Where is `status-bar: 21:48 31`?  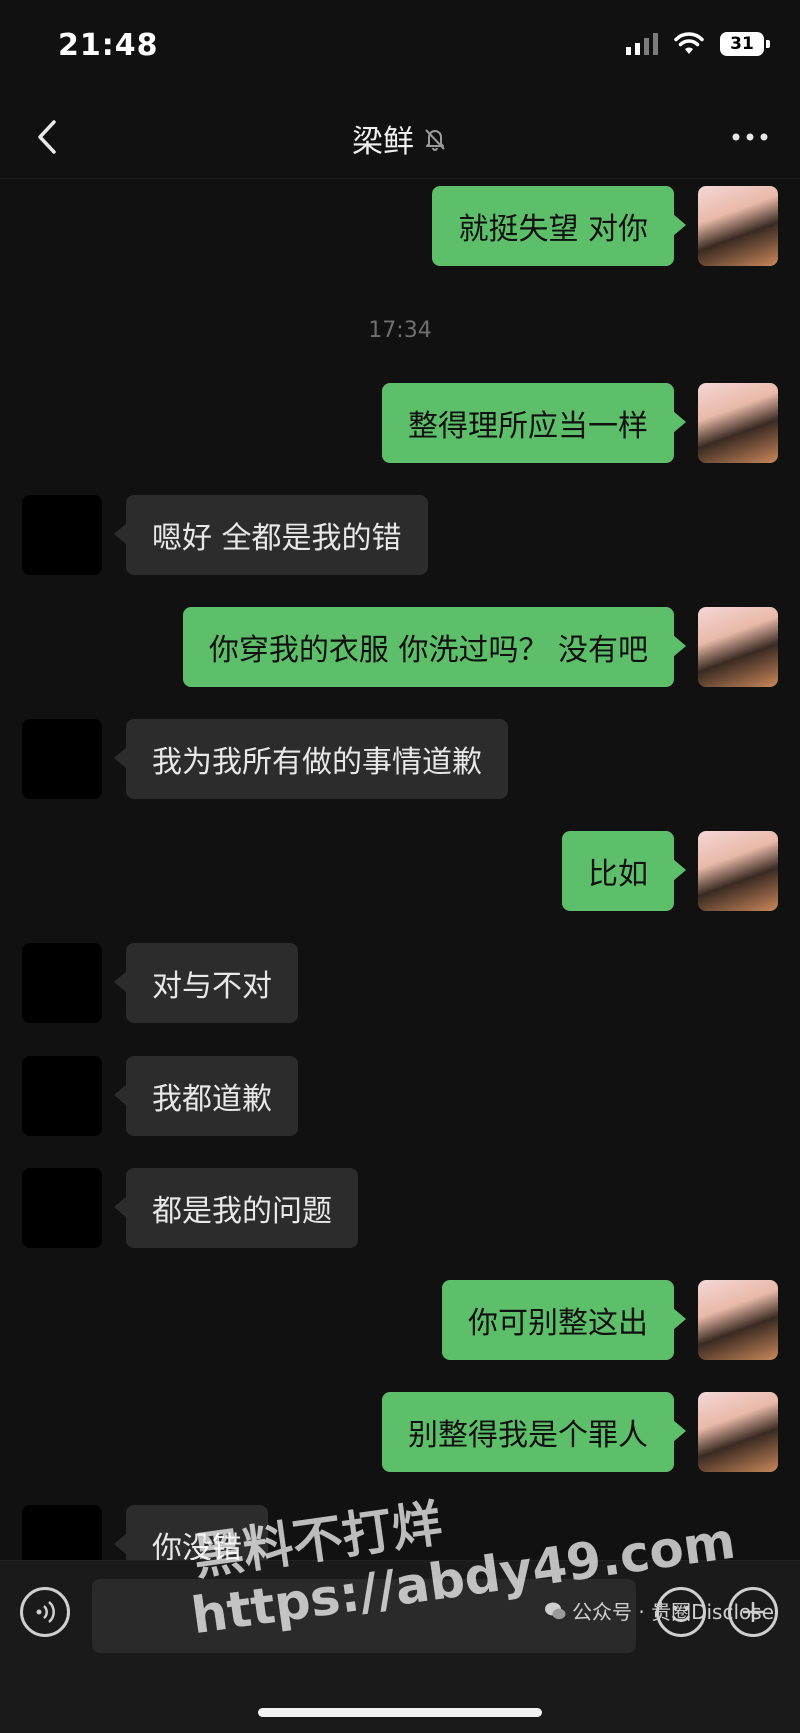 status-bar: 21:48 31 is located at coordinates (400, 50).